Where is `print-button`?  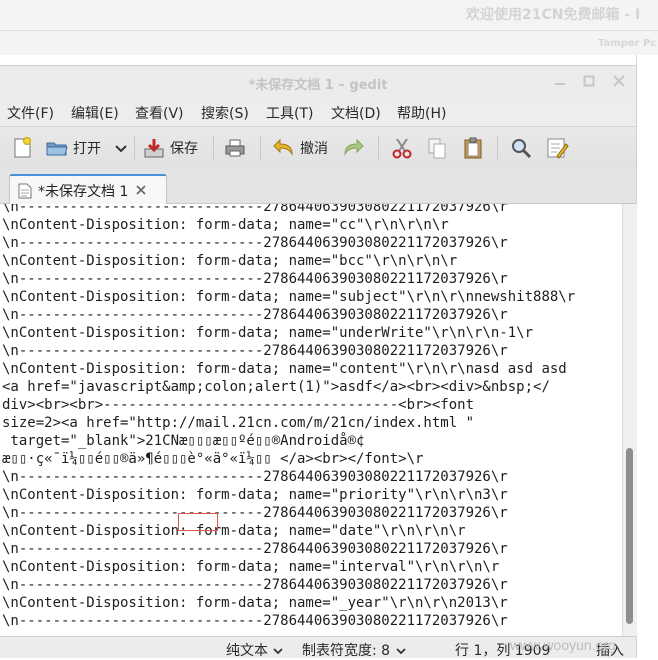
print-button is located at coordinates (235, 148).